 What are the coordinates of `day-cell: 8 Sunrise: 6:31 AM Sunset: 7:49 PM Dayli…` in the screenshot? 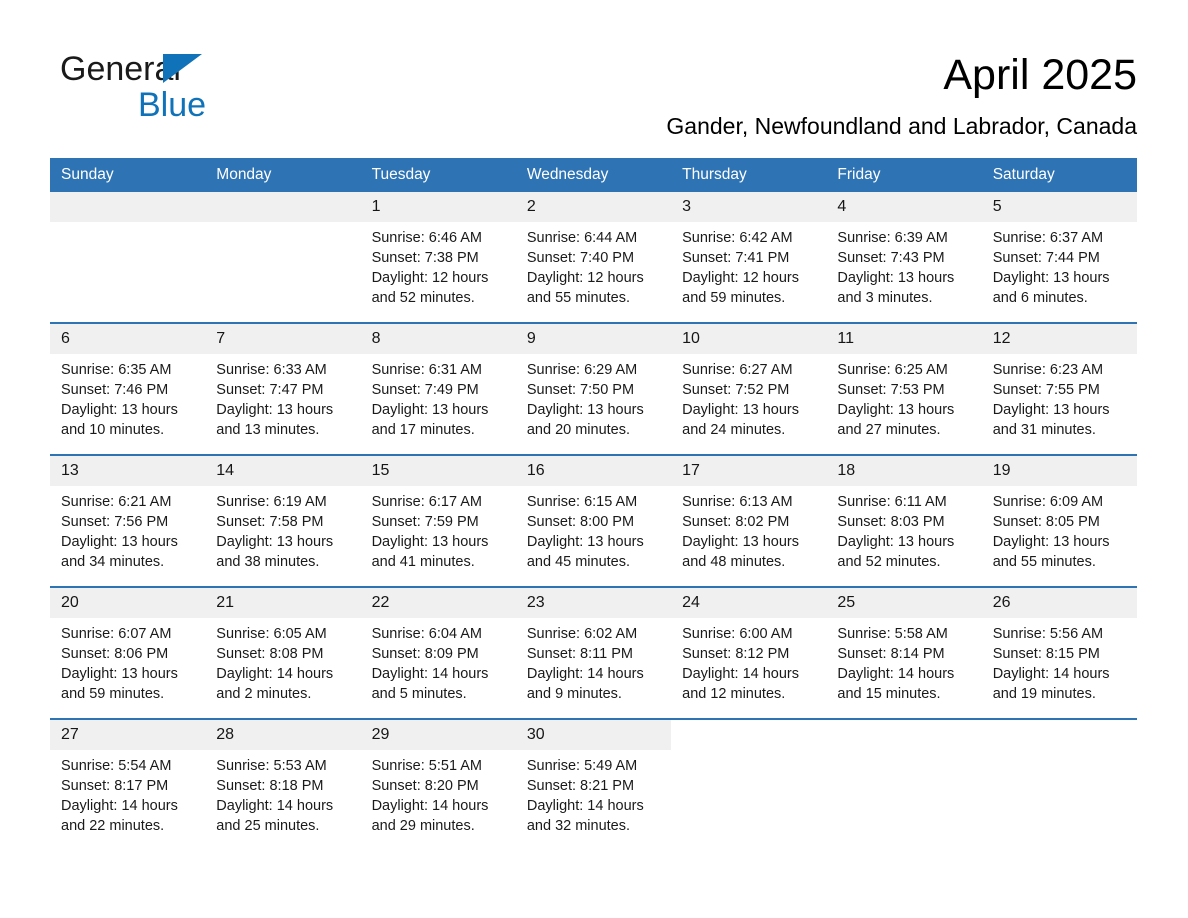 It's located at (438, 388).